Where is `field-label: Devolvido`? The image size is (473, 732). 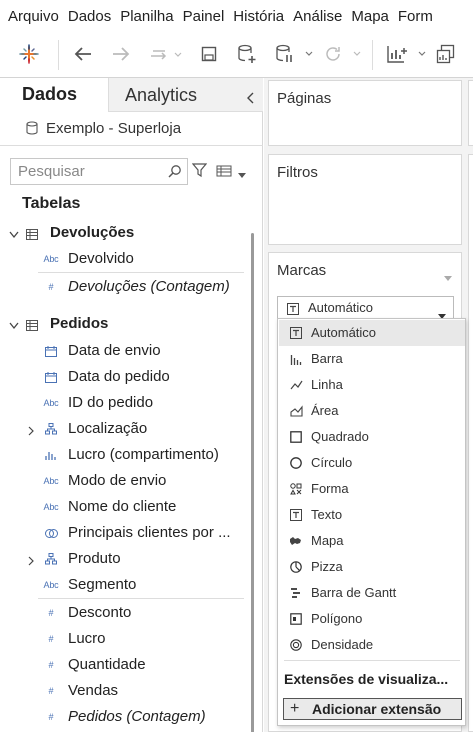
field-label: Devolvido is located at coordinates (101, 258).